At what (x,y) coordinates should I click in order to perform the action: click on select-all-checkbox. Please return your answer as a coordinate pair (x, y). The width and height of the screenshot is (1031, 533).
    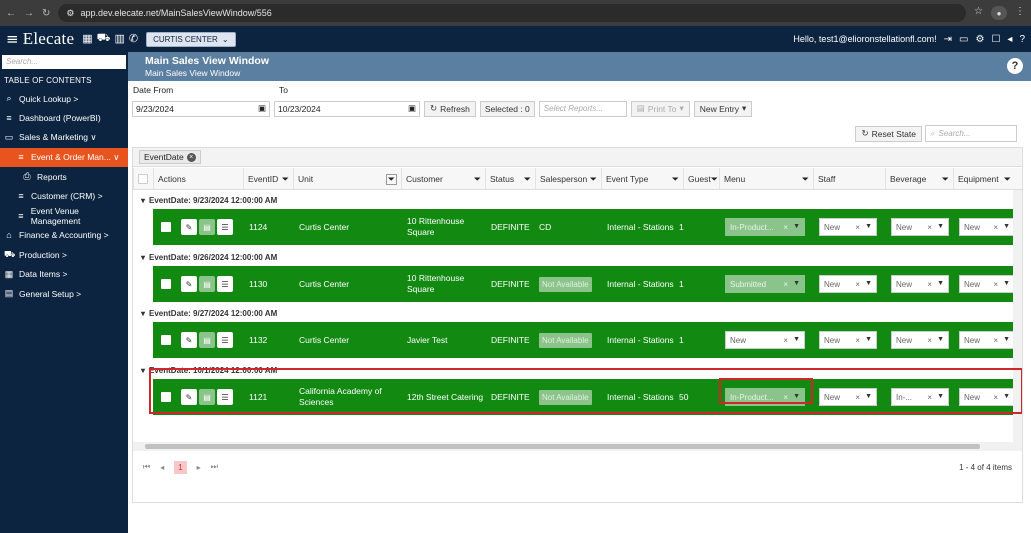
    Looking at the image, I should click on (143, 179).